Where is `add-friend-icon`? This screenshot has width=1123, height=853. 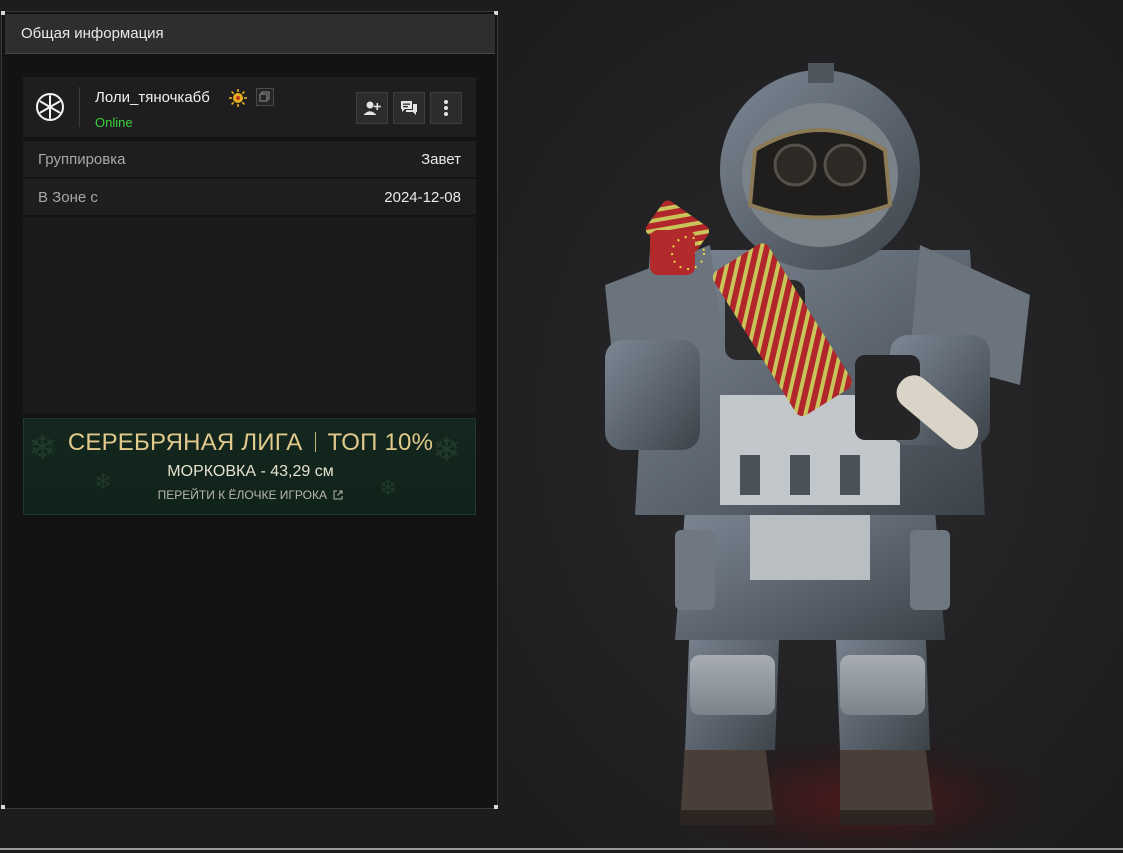
add-friend-icon is located at coordinates (372, 108).